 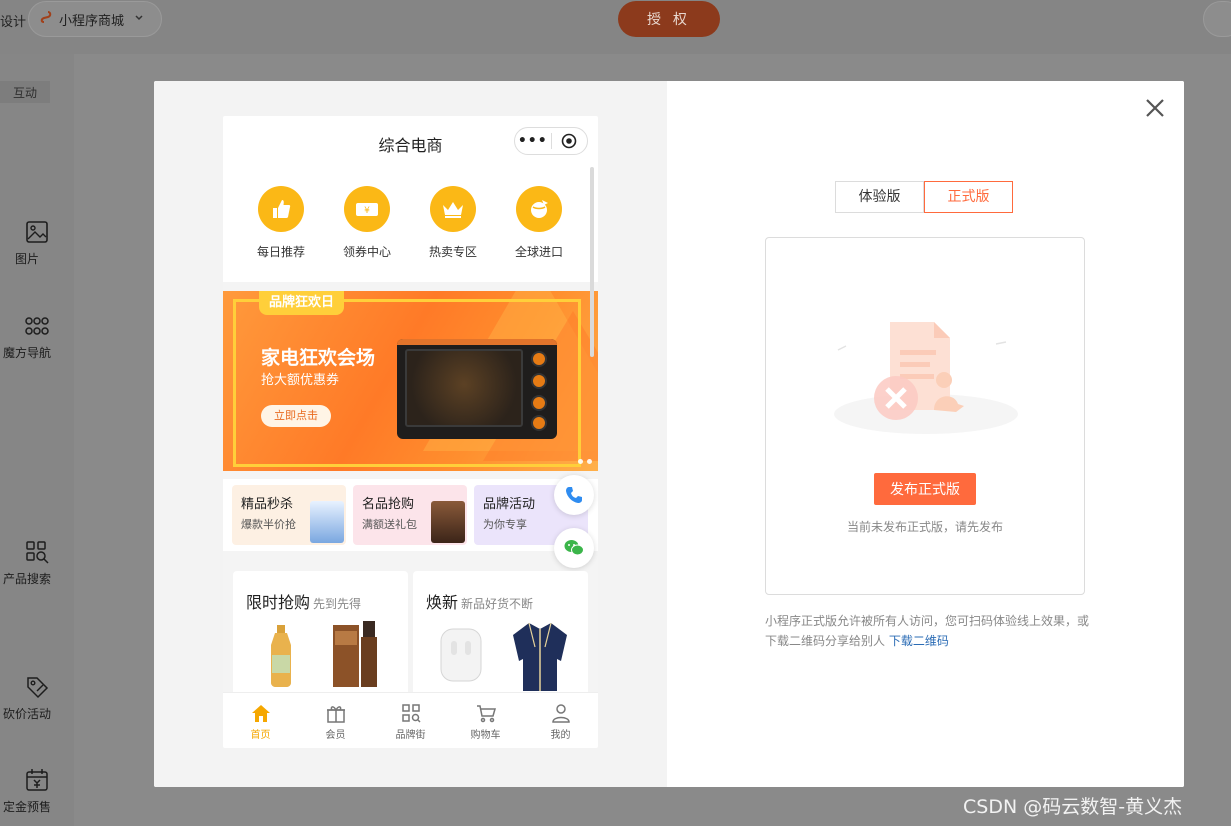 I want to click on banner-tag: 品牌狂欢日, so click(x=302, y=303).